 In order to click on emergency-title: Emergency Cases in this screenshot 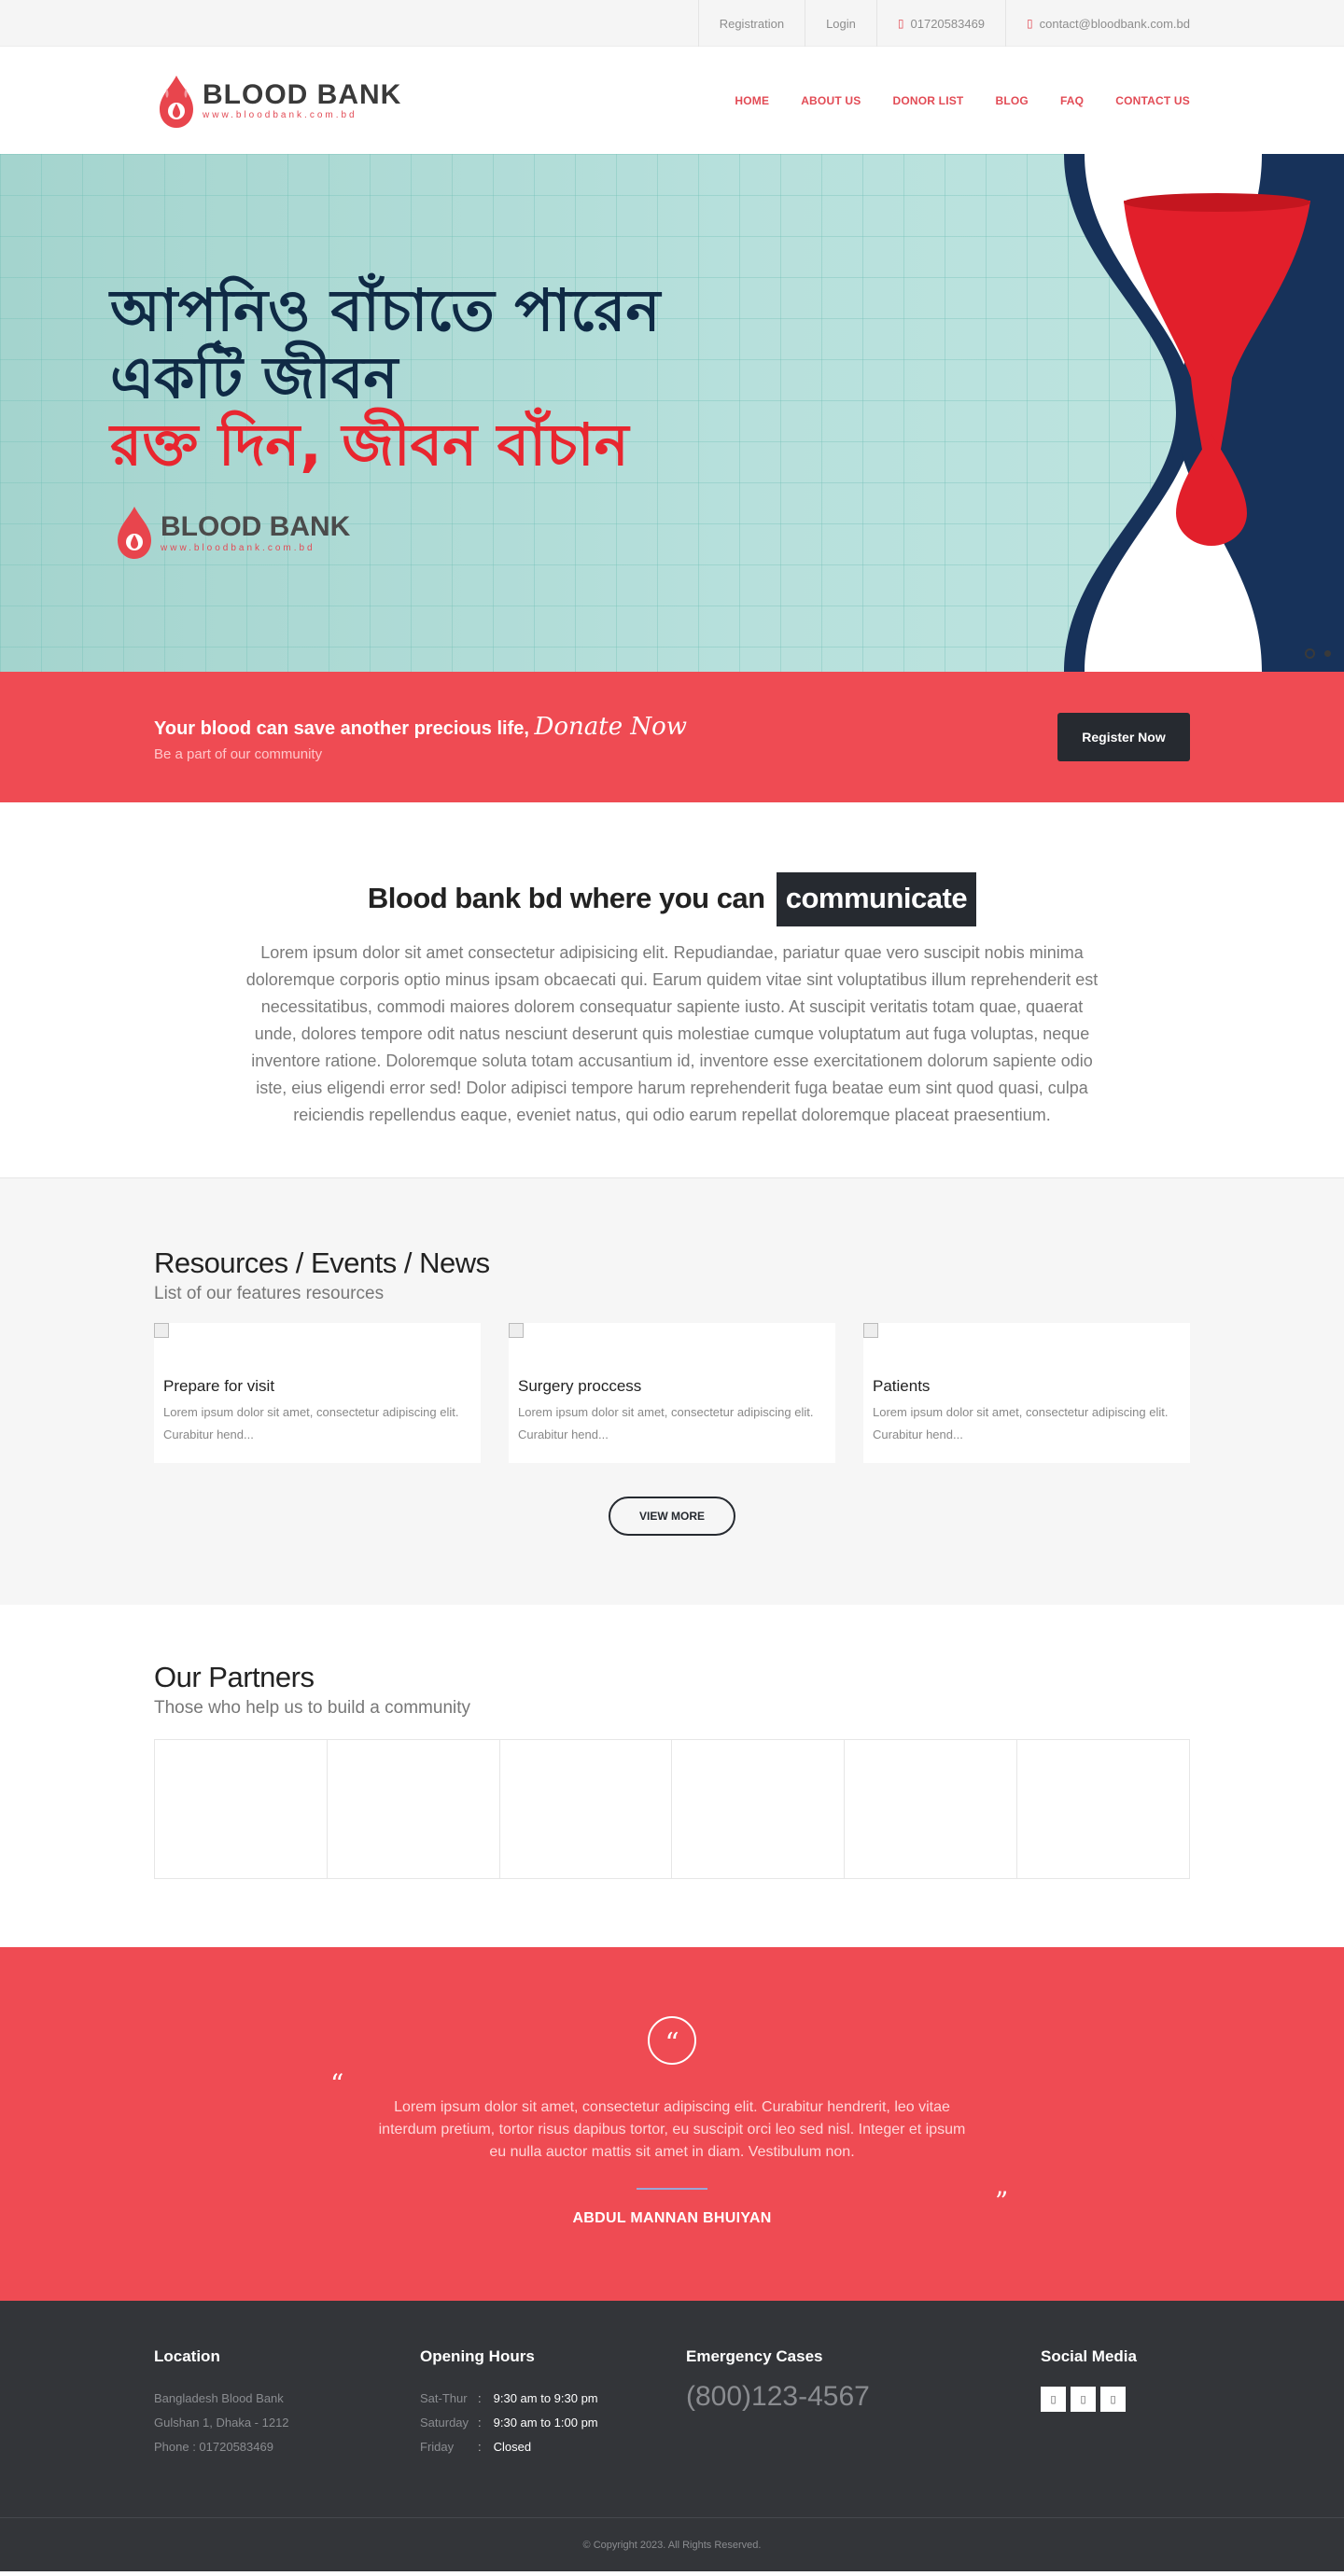, I will do `click(754, 2356)`.